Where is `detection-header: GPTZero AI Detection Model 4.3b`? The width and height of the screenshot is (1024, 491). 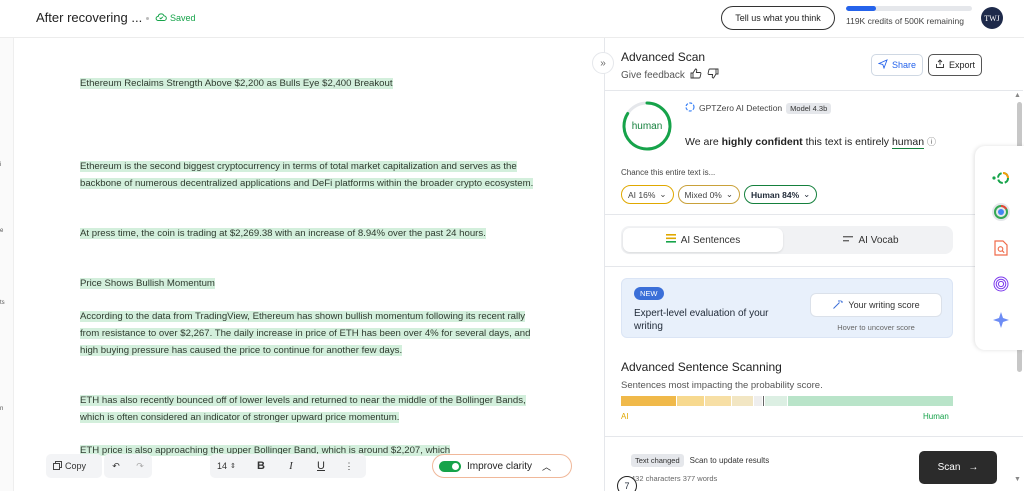 detection-header: GPTZero AI Detection Model 4.3b is located at coordinates (758, 108).